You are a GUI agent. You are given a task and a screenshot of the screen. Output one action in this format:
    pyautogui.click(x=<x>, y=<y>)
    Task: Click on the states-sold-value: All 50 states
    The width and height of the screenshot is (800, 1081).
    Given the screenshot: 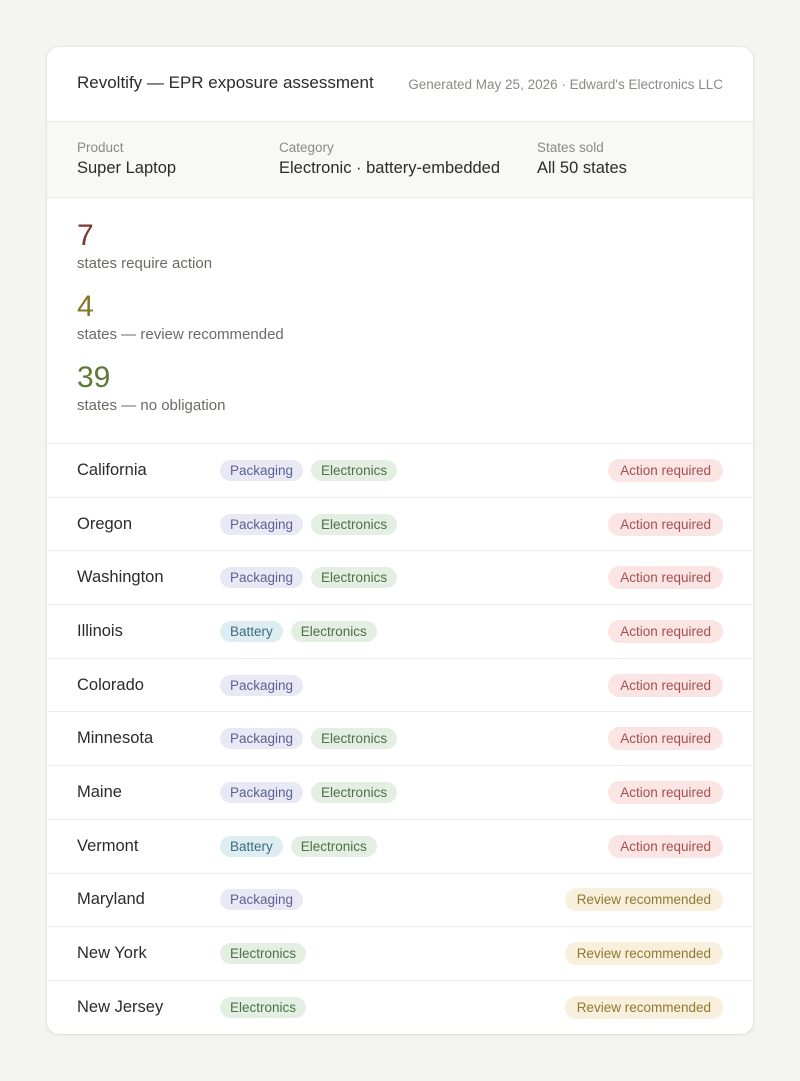 What is the action you would take?
    pyautogui.click(x=582, y=168)
    